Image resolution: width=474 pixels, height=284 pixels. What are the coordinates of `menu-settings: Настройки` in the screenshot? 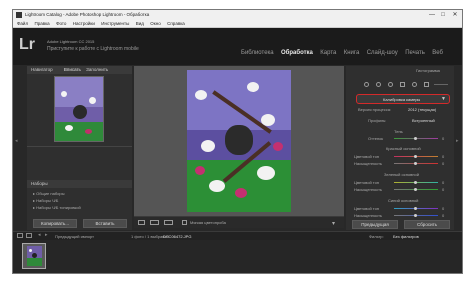 It's located at (84, 24).